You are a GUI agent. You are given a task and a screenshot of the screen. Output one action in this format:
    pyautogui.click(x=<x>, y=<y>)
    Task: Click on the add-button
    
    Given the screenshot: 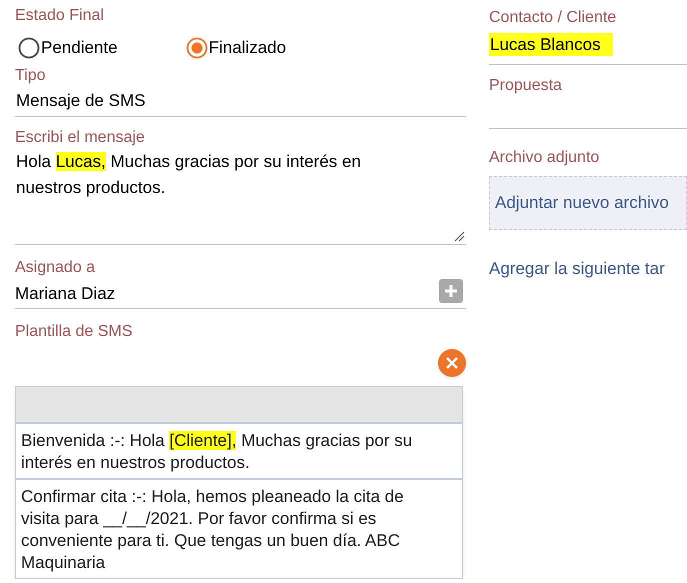 What is the action you would take?
    pyautogui.click(x=451, y=290)
    